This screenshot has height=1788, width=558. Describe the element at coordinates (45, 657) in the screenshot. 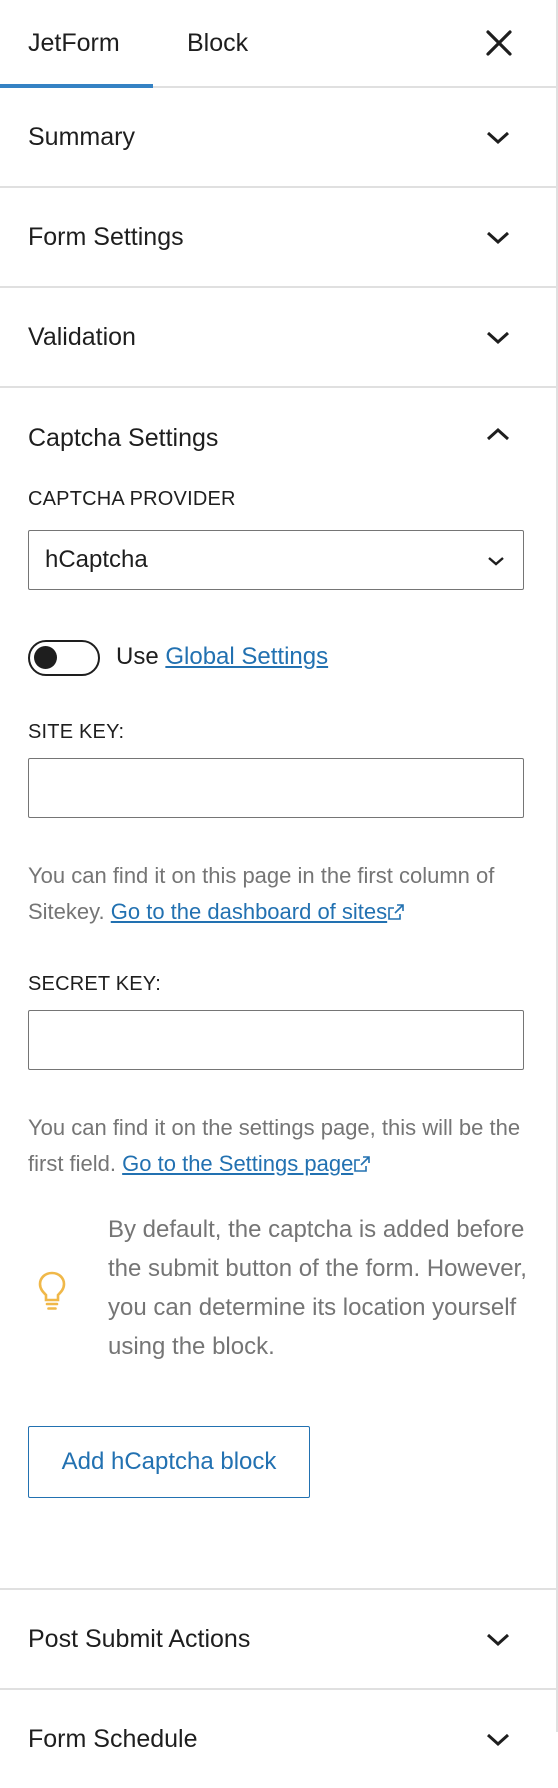

I see `toggle-knob` at that location.